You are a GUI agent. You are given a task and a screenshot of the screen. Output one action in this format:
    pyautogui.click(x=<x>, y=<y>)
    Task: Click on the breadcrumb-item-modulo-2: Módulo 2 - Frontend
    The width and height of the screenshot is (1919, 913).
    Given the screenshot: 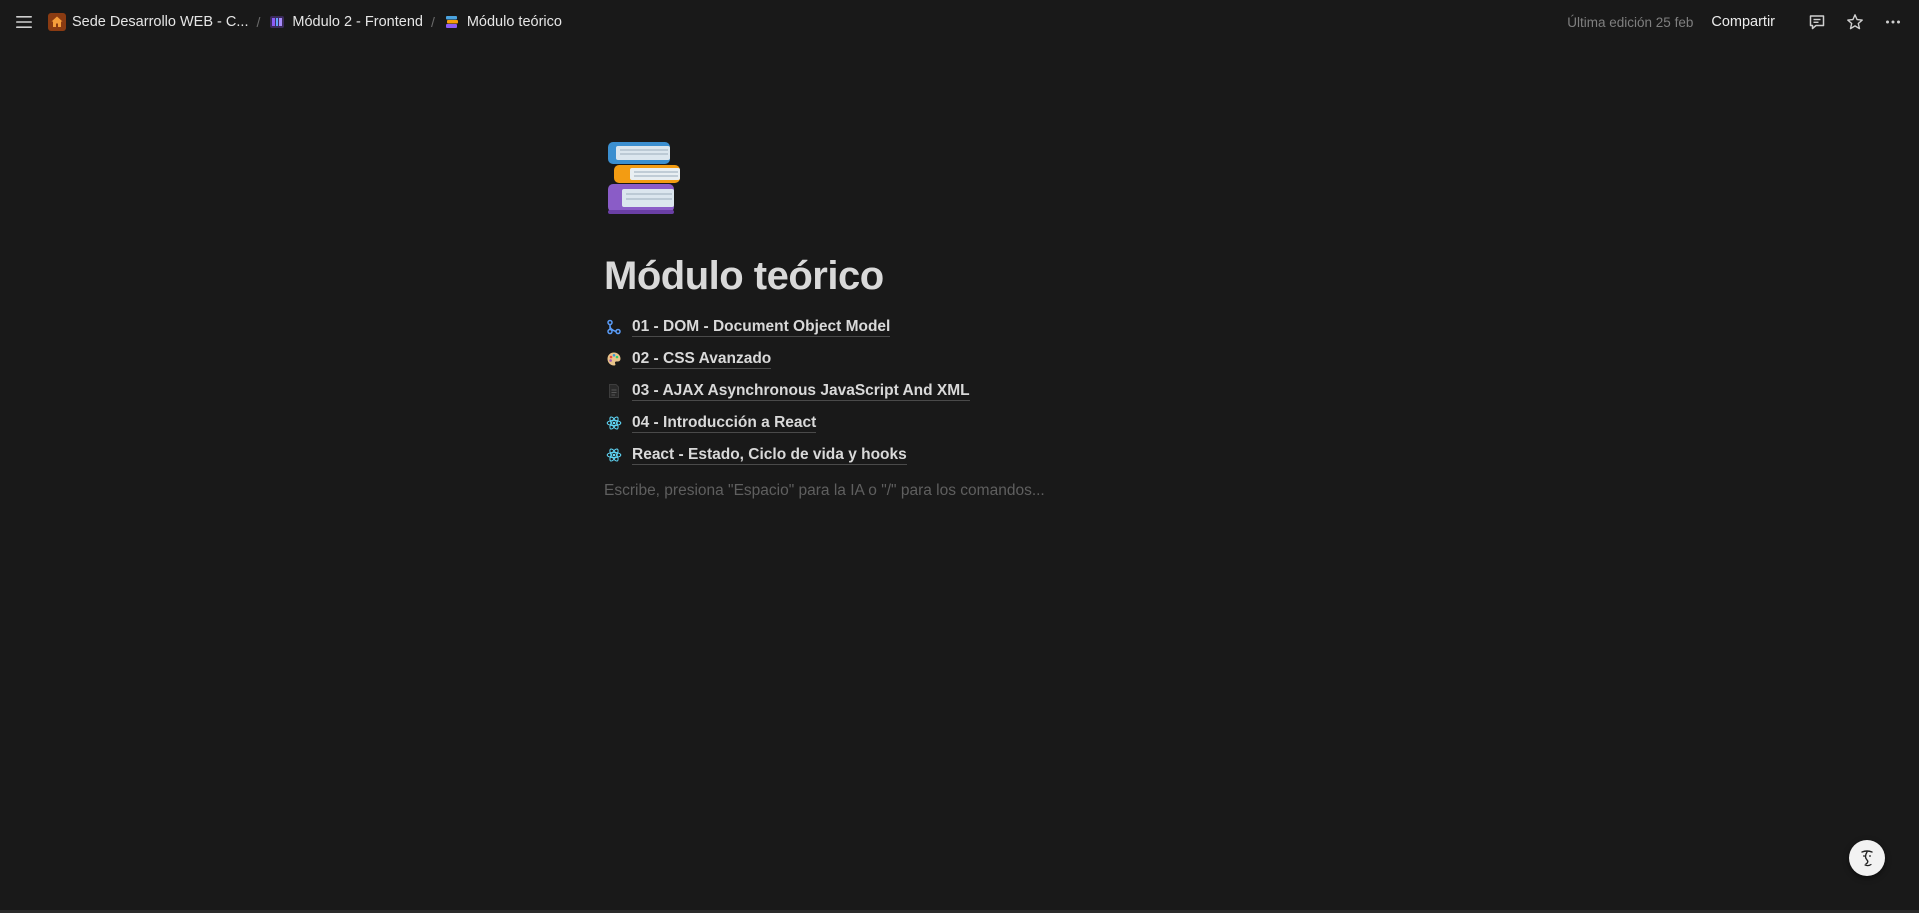 What is the action you would take?
    pyautogui.click(x=345, y=22)
    